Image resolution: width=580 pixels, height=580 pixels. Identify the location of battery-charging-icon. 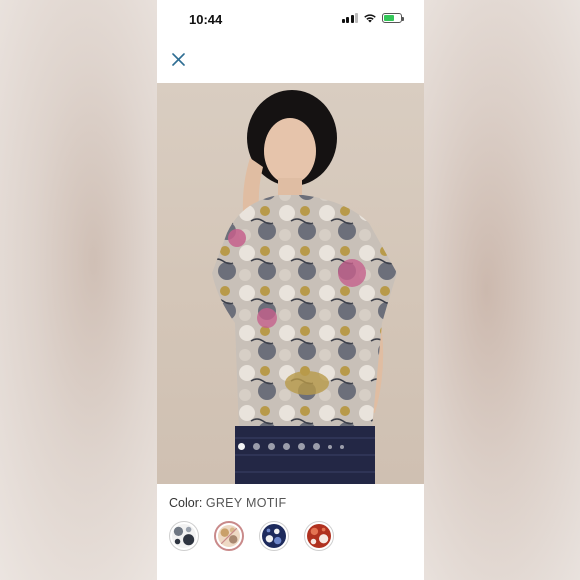
(393, 18).